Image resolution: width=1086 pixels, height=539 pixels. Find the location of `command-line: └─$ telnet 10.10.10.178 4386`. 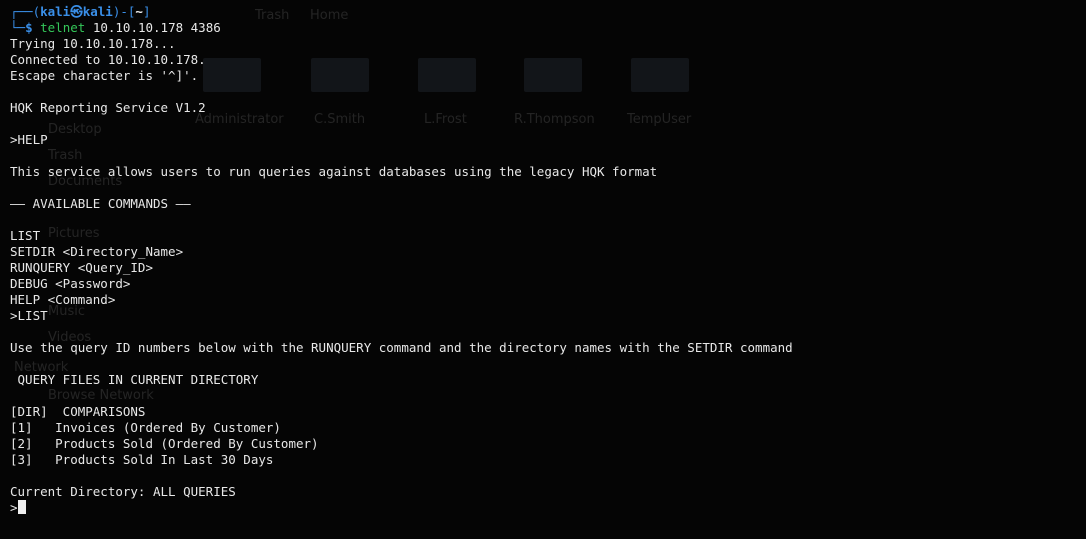

command-line: └─$ telnet 10.10.10.178 4386 is located at coordinates (115, 27).